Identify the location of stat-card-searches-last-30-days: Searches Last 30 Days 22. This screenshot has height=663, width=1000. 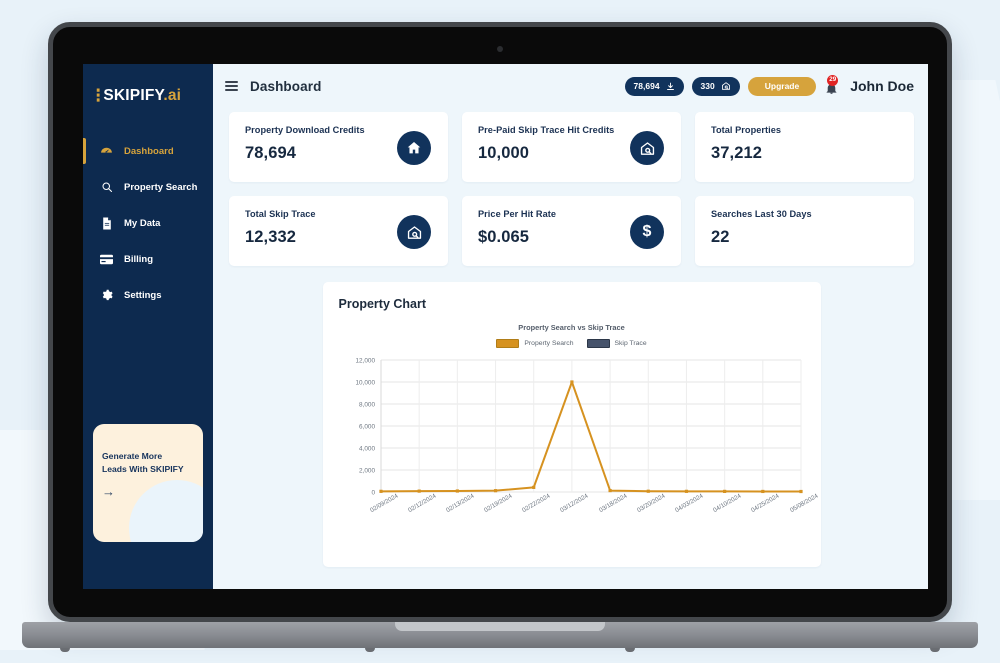
(804, 231).